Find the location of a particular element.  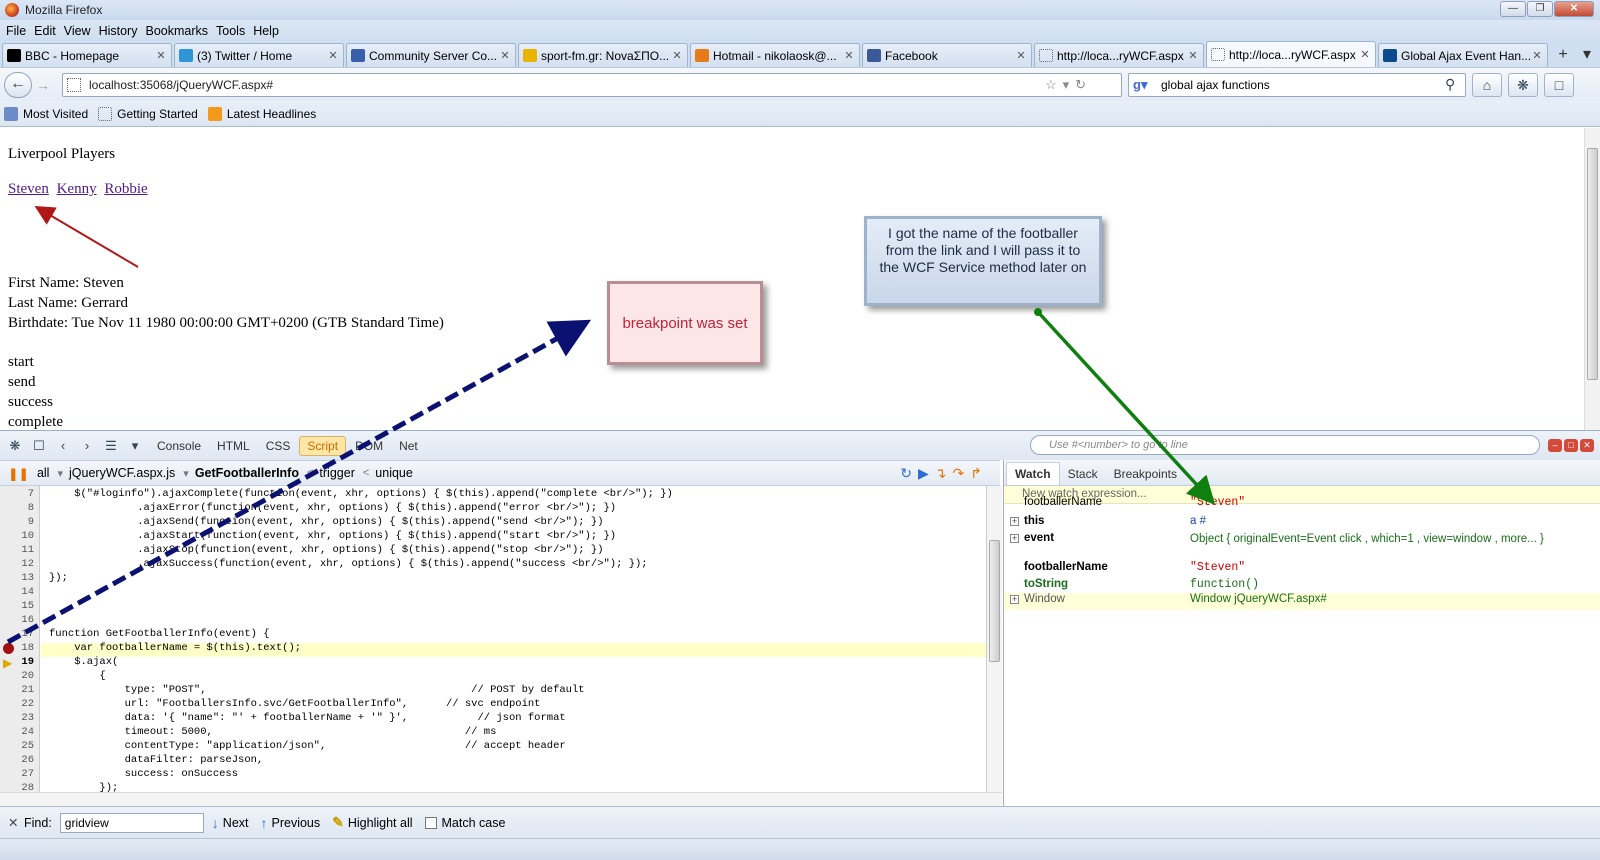

menu-help: Help is located at coordinates (266, 31).